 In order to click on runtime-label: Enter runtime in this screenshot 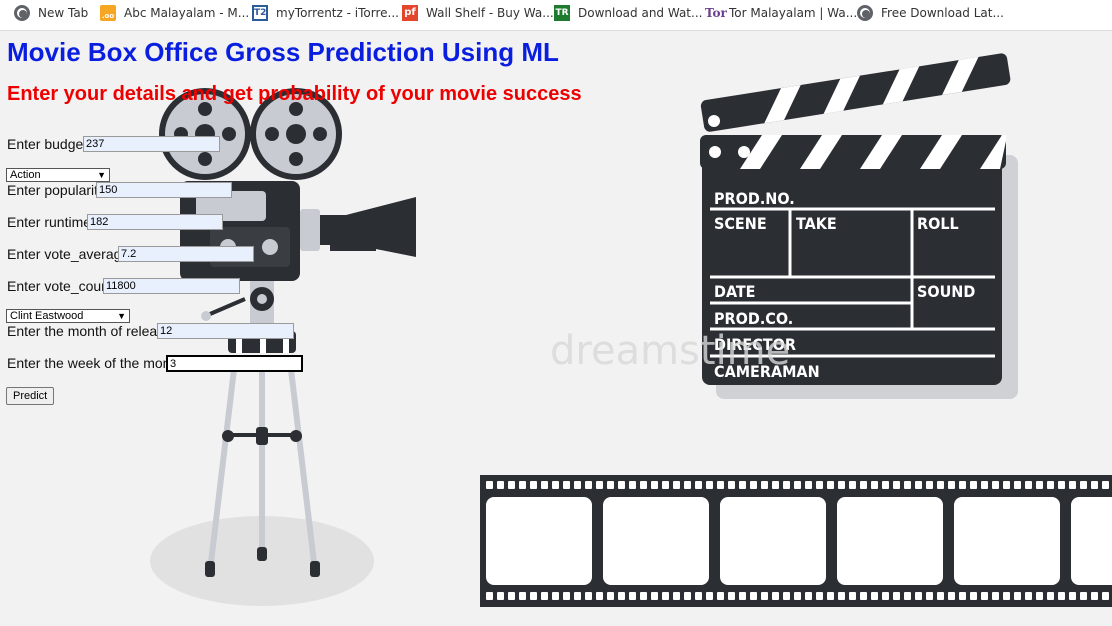, I will do `click(49, 222)`.